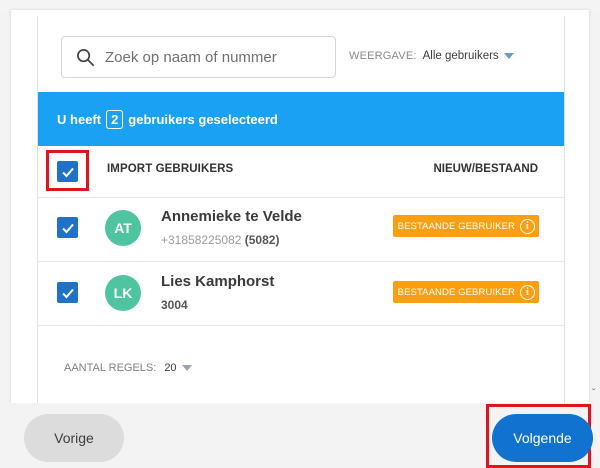 The height and width of the screenshot is (468, 600). I want to click on selection-count: 2, so click(115, 119).